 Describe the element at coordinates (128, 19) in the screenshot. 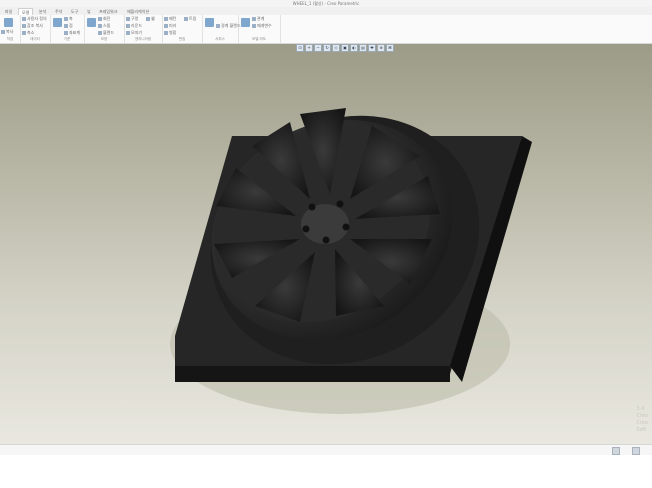

I see `hole-icon` at that location.